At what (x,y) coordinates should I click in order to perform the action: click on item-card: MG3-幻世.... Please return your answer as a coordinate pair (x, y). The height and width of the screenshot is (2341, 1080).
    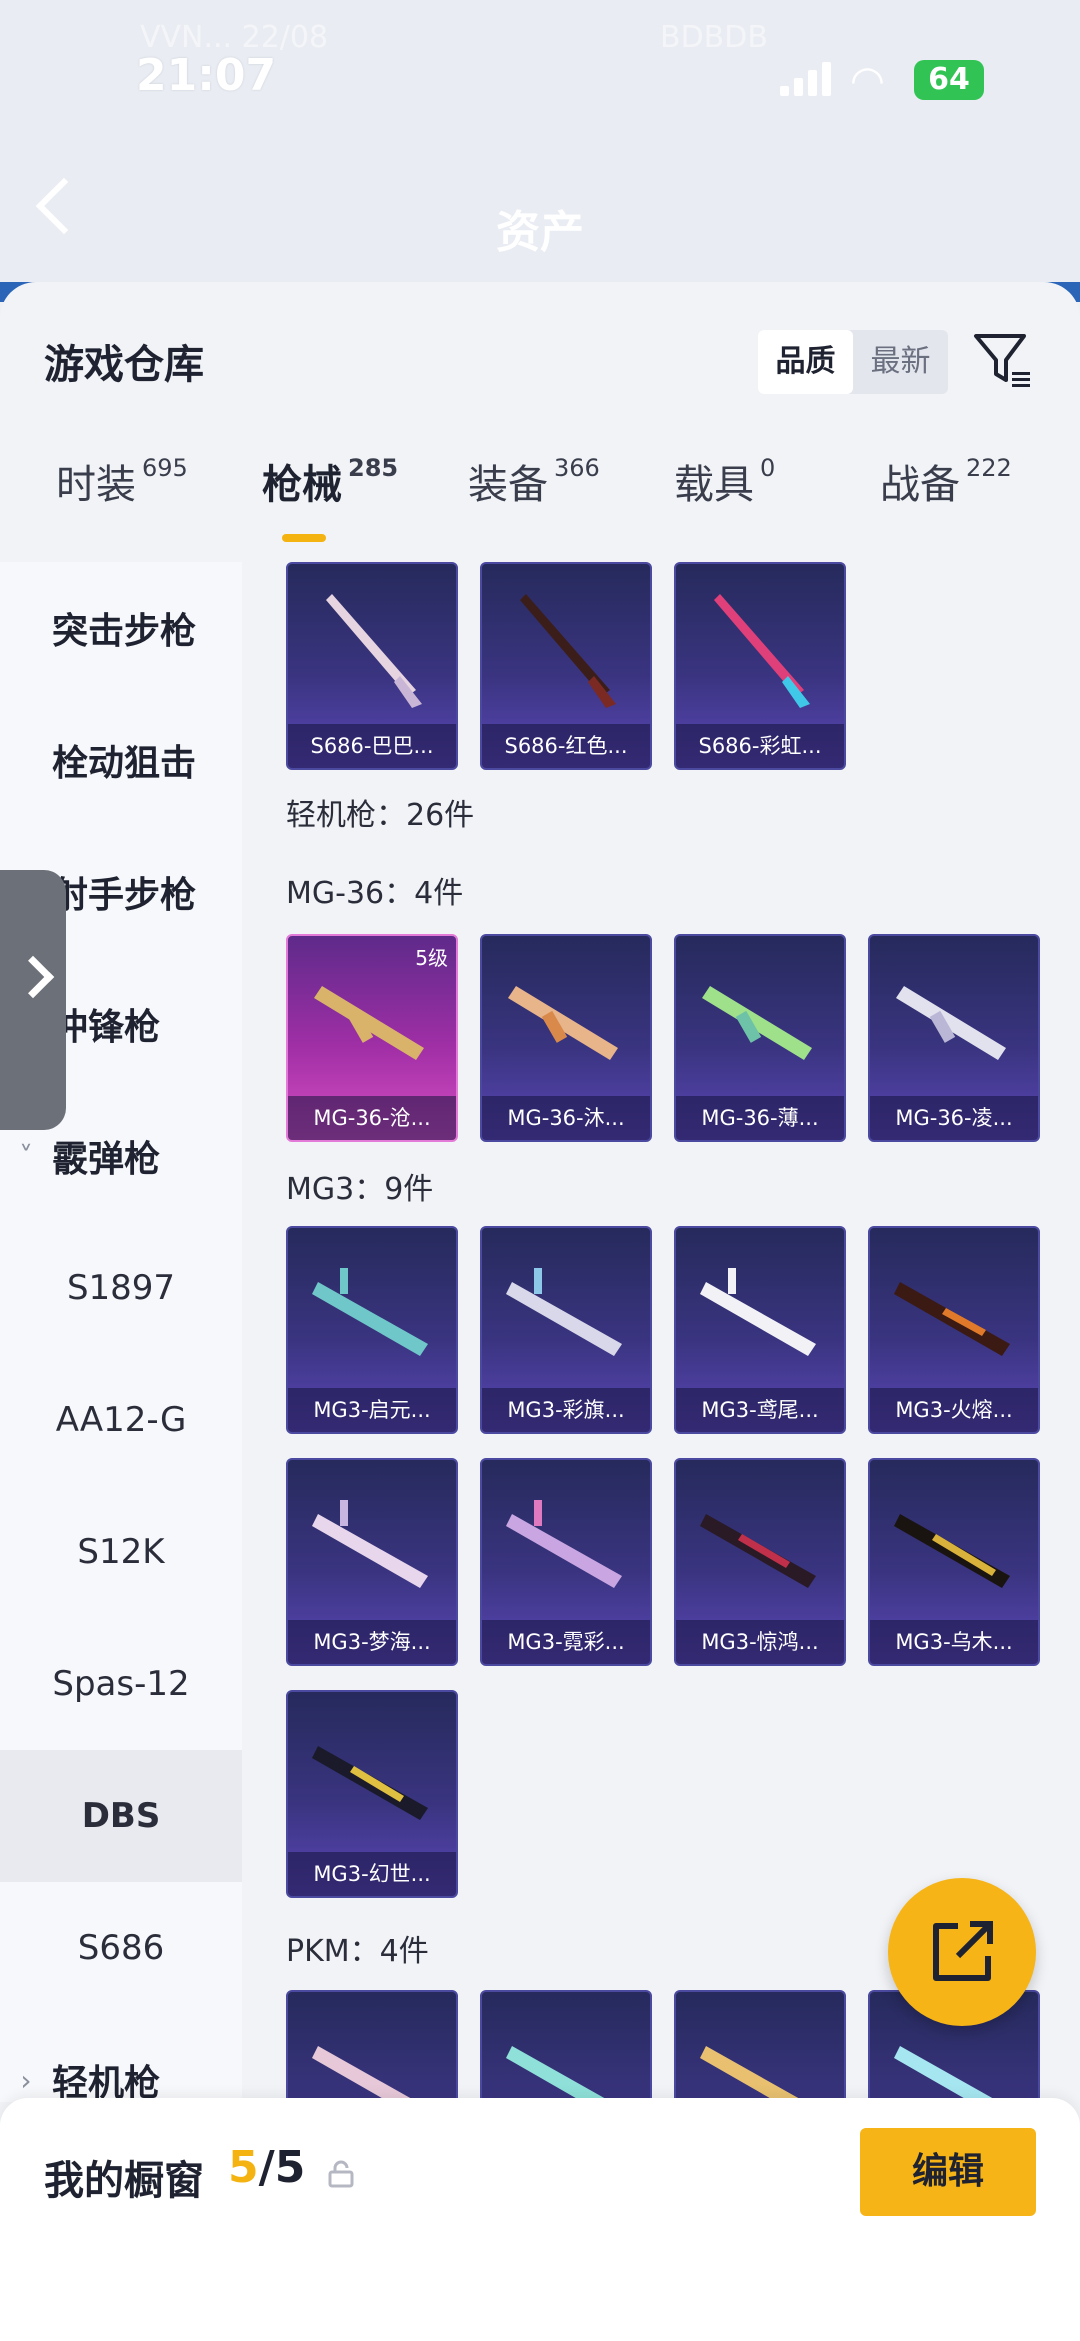
    Looking at the image, I should click on (372, 1794).